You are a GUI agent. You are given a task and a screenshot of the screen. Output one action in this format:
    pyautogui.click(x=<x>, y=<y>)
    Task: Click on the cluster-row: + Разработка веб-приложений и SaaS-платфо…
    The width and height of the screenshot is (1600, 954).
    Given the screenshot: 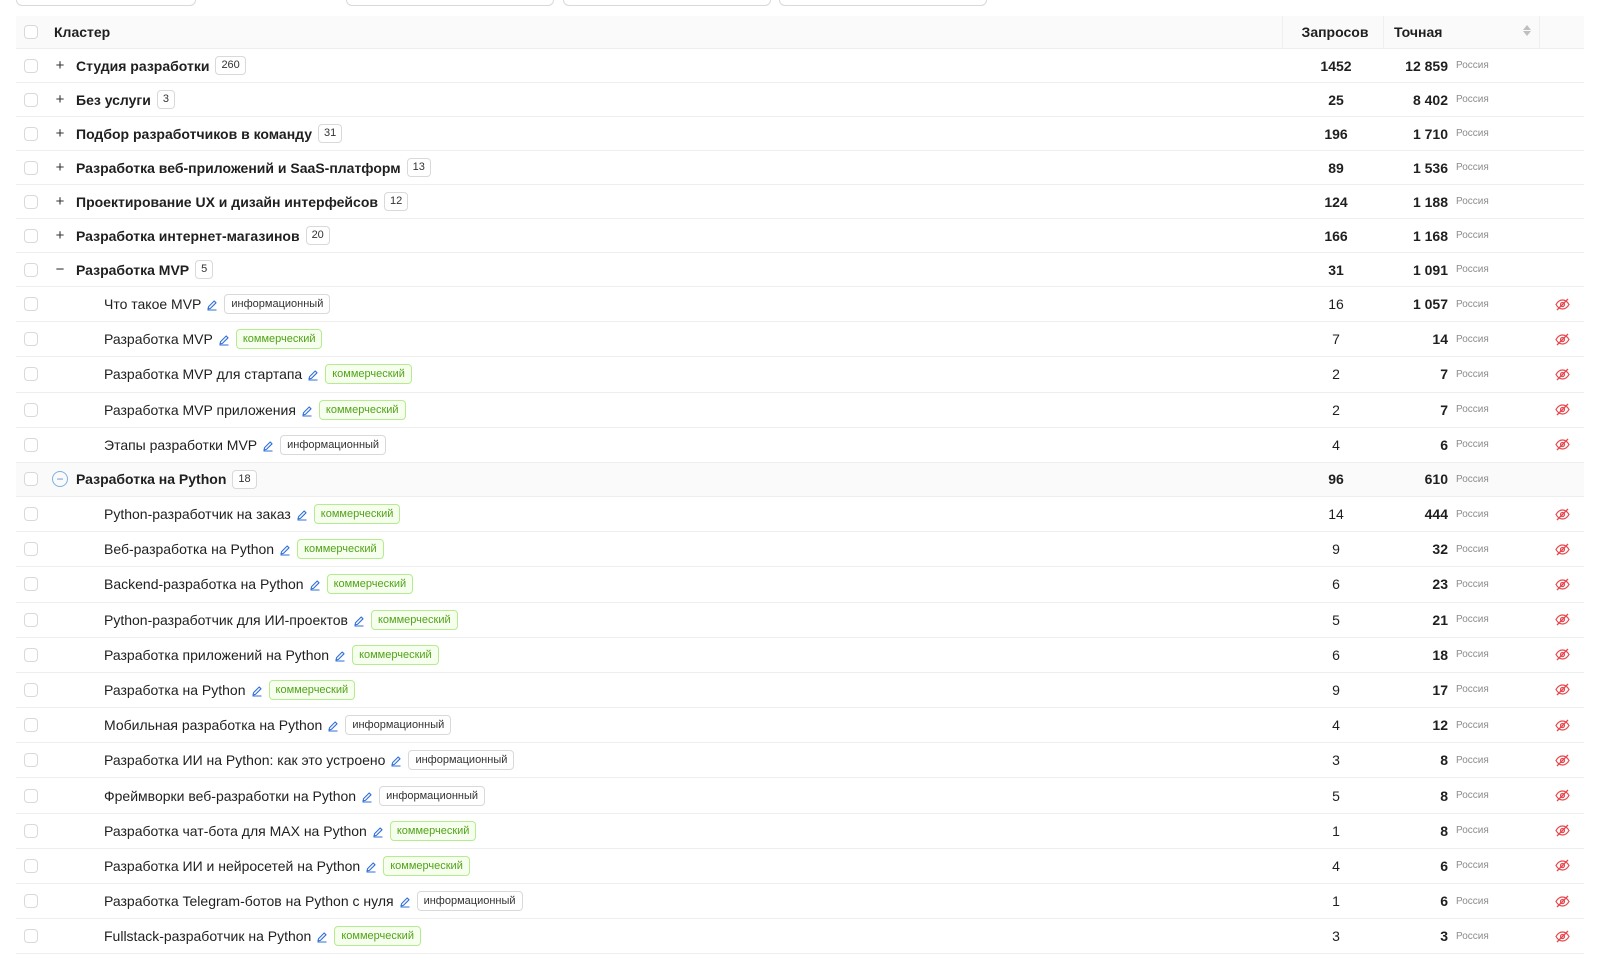 What is the action you would take?
    pyautogui.click(x=800, y=168)
    